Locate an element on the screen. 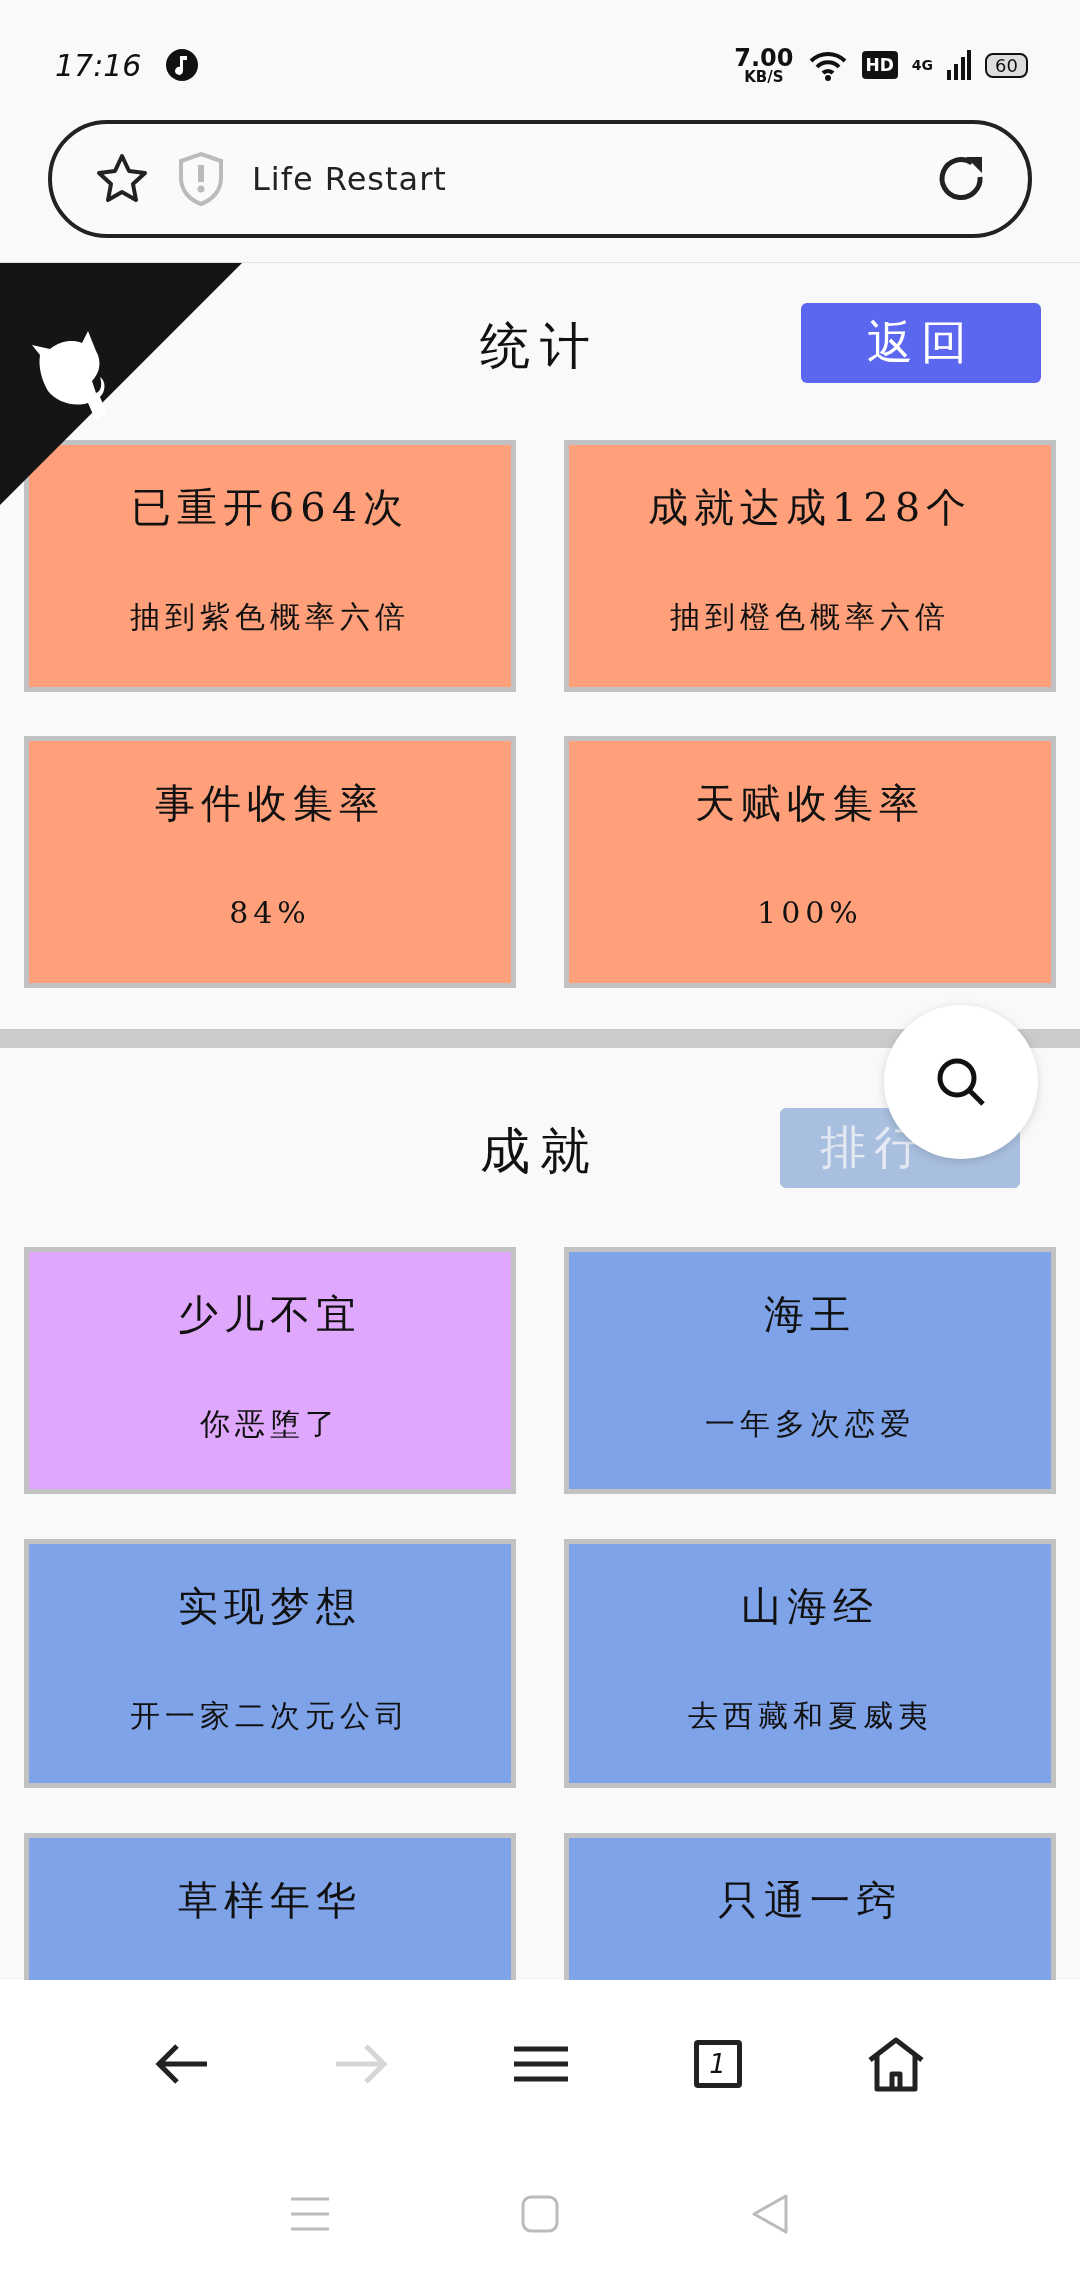  clock: 17:16 is located at coordinates (98, 65).